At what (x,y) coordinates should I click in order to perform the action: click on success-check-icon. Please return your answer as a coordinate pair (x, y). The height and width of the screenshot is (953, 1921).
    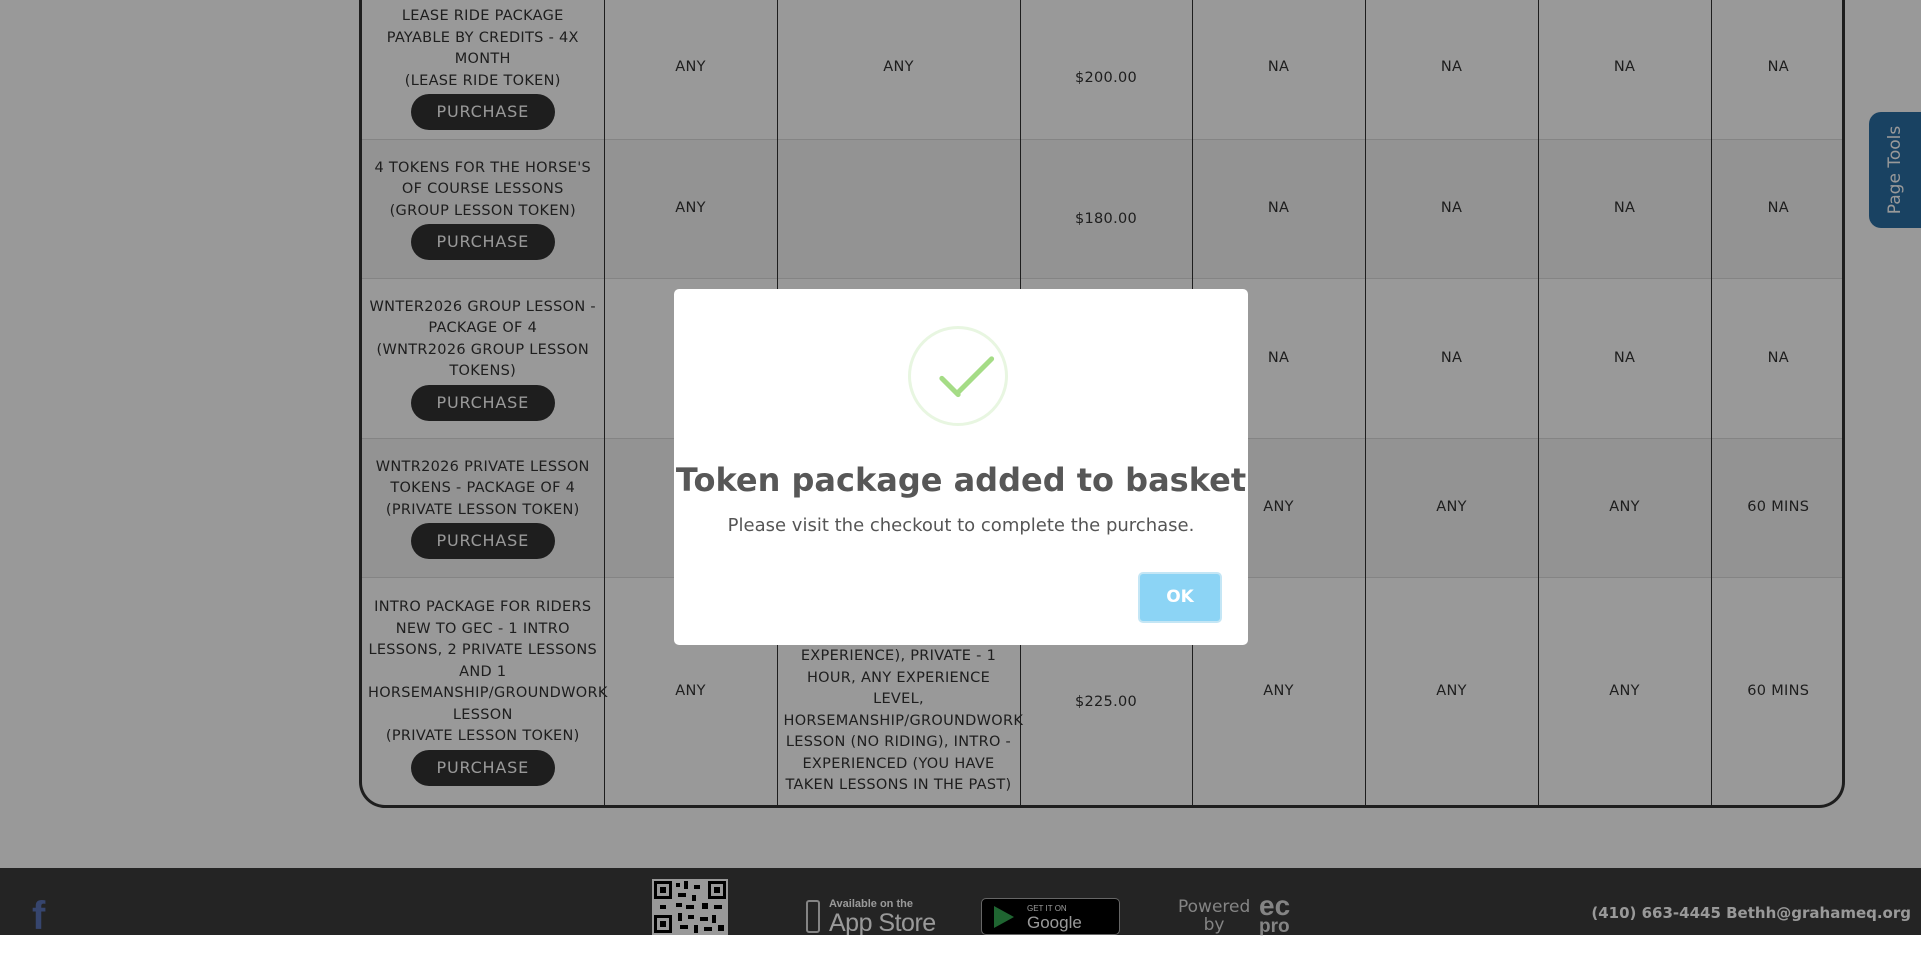
    Looking at the image, I should click on (958, 376).